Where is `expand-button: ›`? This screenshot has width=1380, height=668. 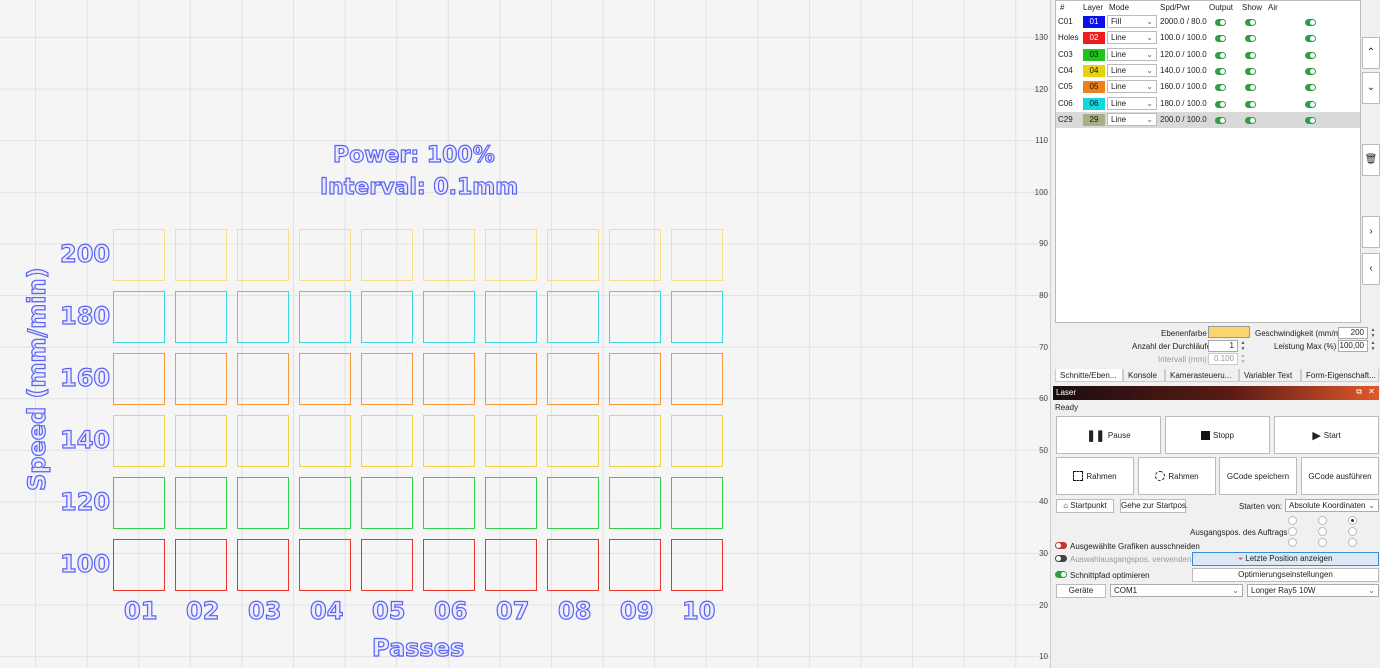
expand-button: › is located at coordinates (1371, 232).